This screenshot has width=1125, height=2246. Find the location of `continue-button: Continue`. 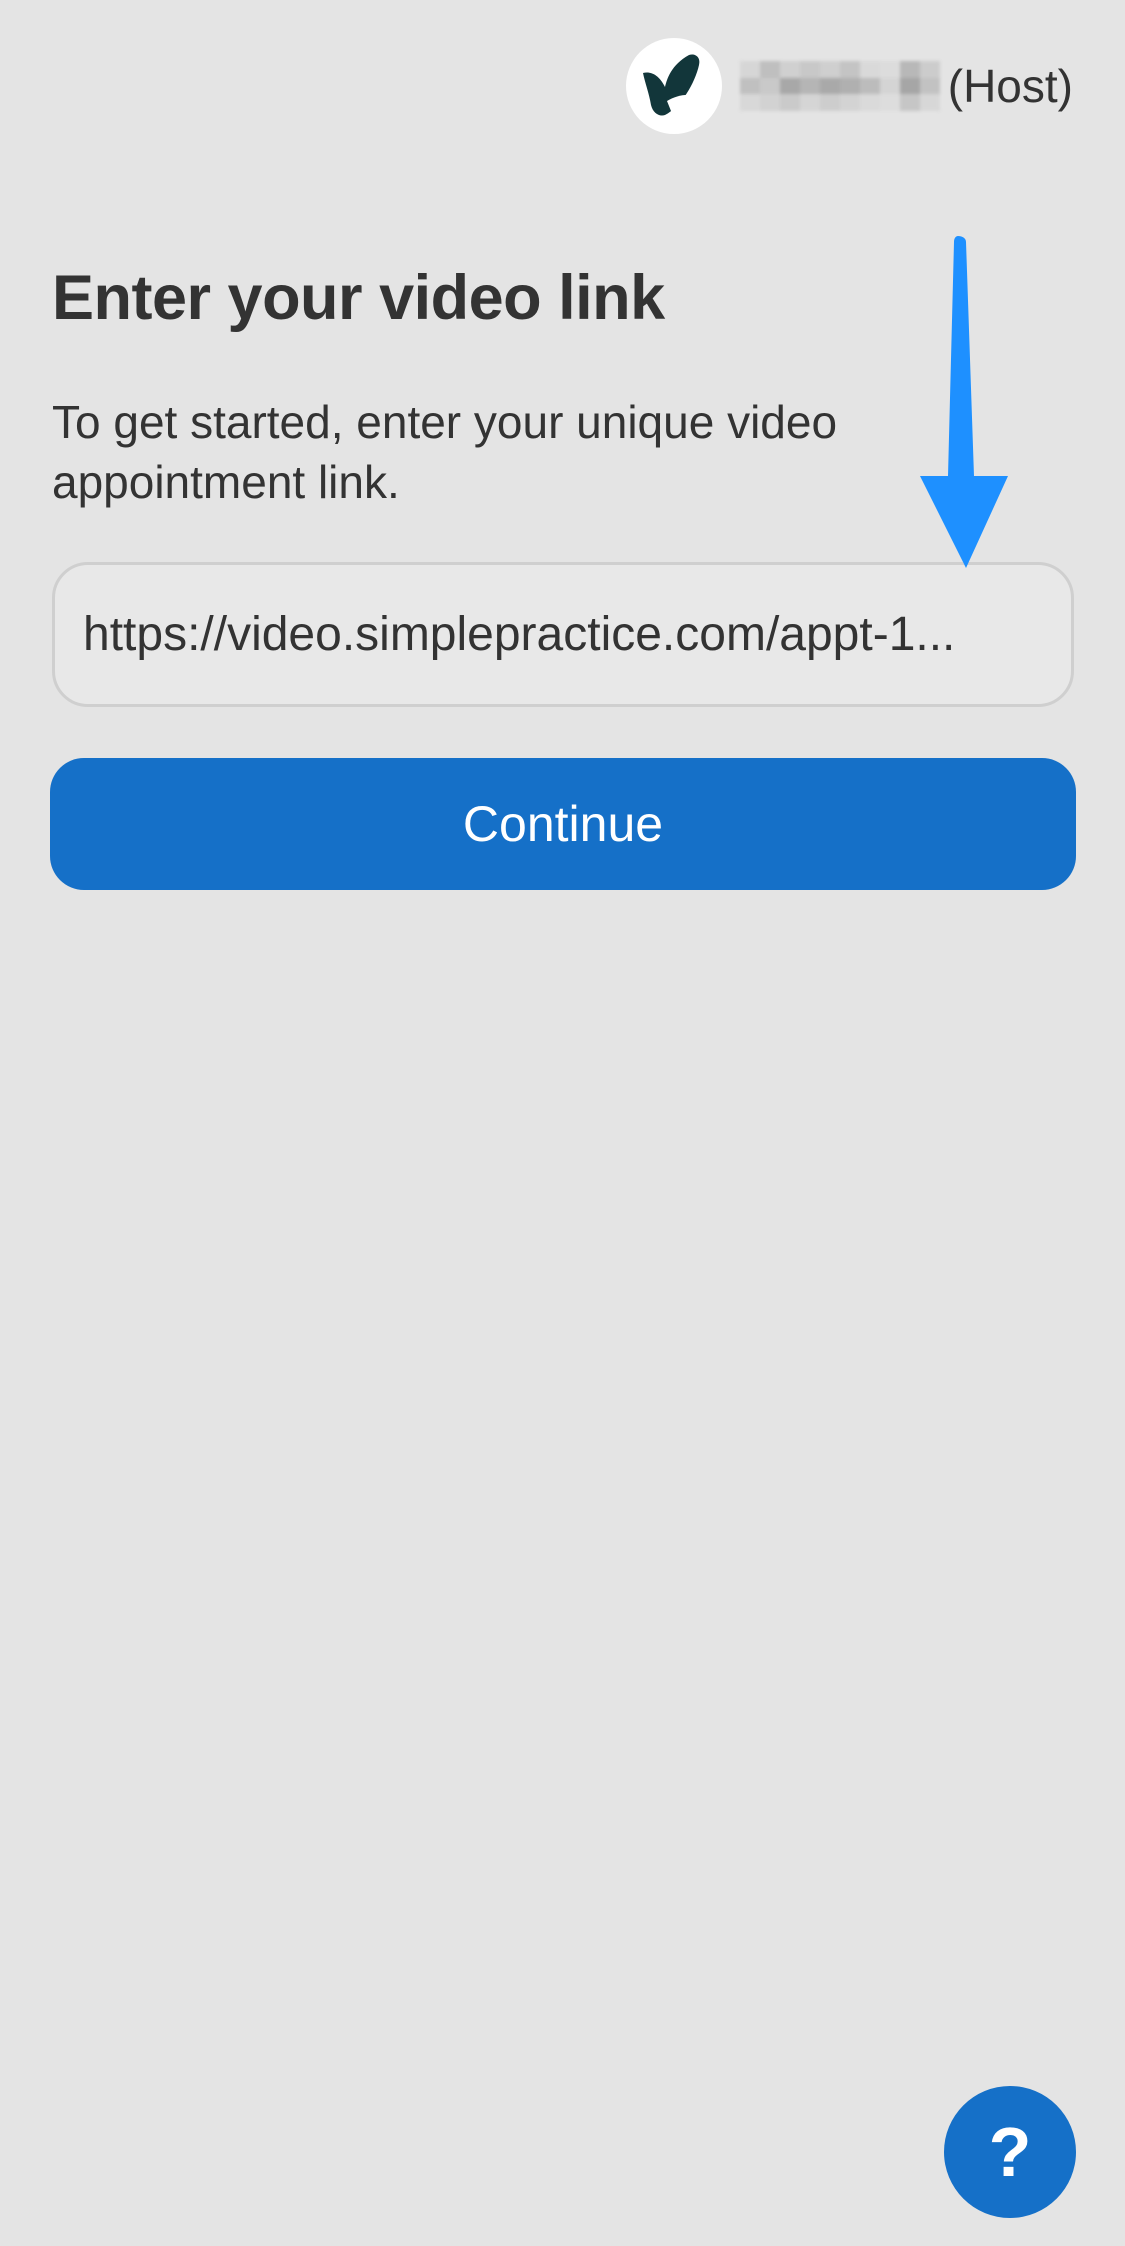

continue-button: Continue is located at coordinates (563, 824).